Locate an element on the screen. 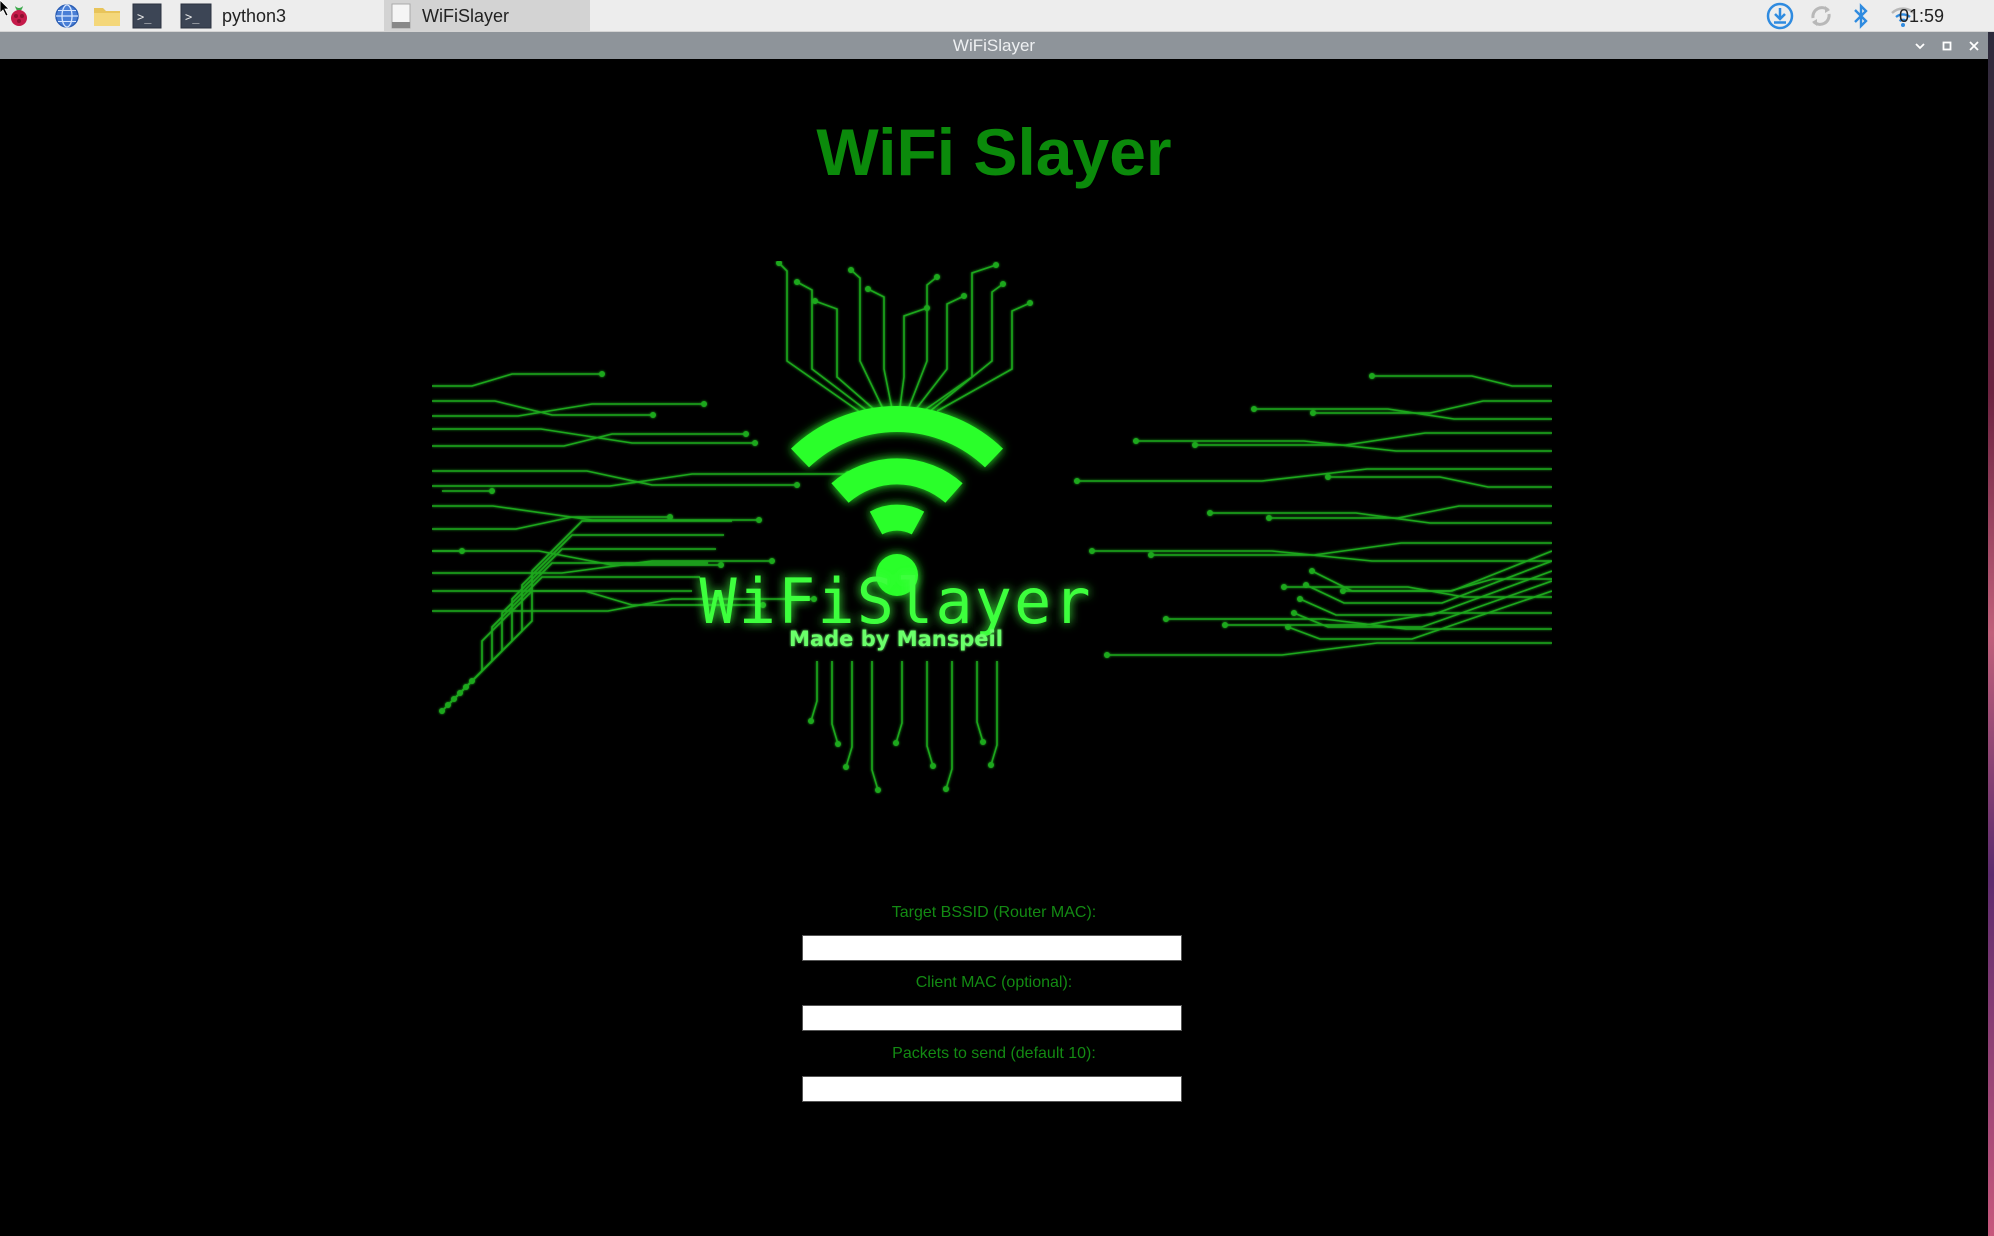 The image size is (1994, 1236). taskbar-task-wifislayer: WiFiSlayer is located at coordinates (487, 16).